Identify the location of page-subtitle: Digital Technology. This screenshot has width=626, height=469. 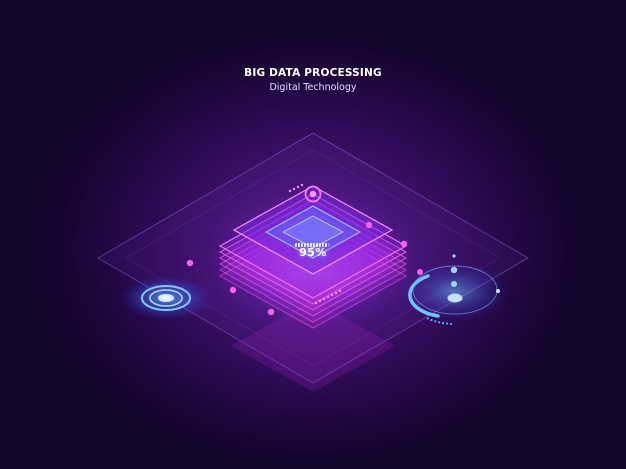
(313, 87).